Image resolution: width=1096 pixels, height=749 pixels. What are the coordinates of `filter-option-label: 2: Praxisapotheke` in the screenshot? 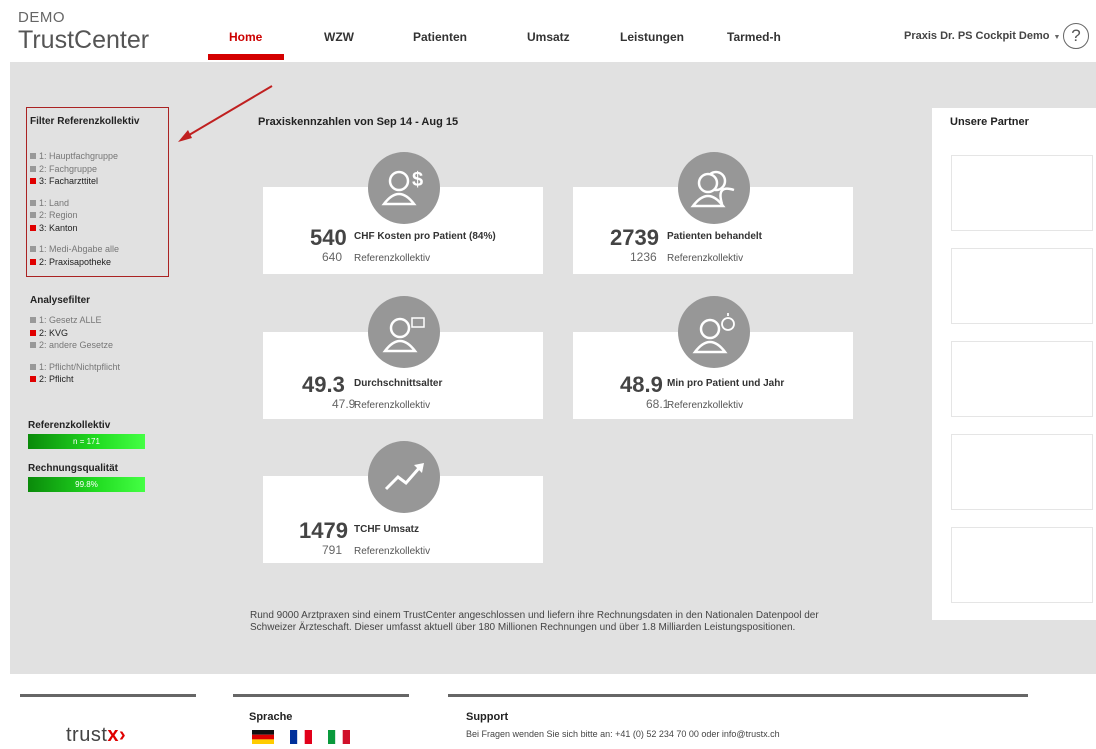 It's located at (75, 261).